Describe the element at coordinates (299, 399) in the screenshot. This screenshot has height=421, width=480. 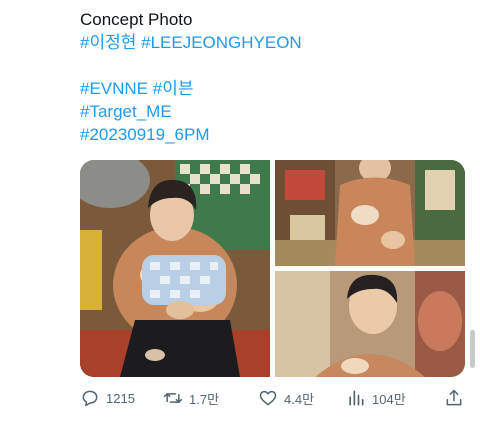
I see `like-count: 4.4만` at that location.